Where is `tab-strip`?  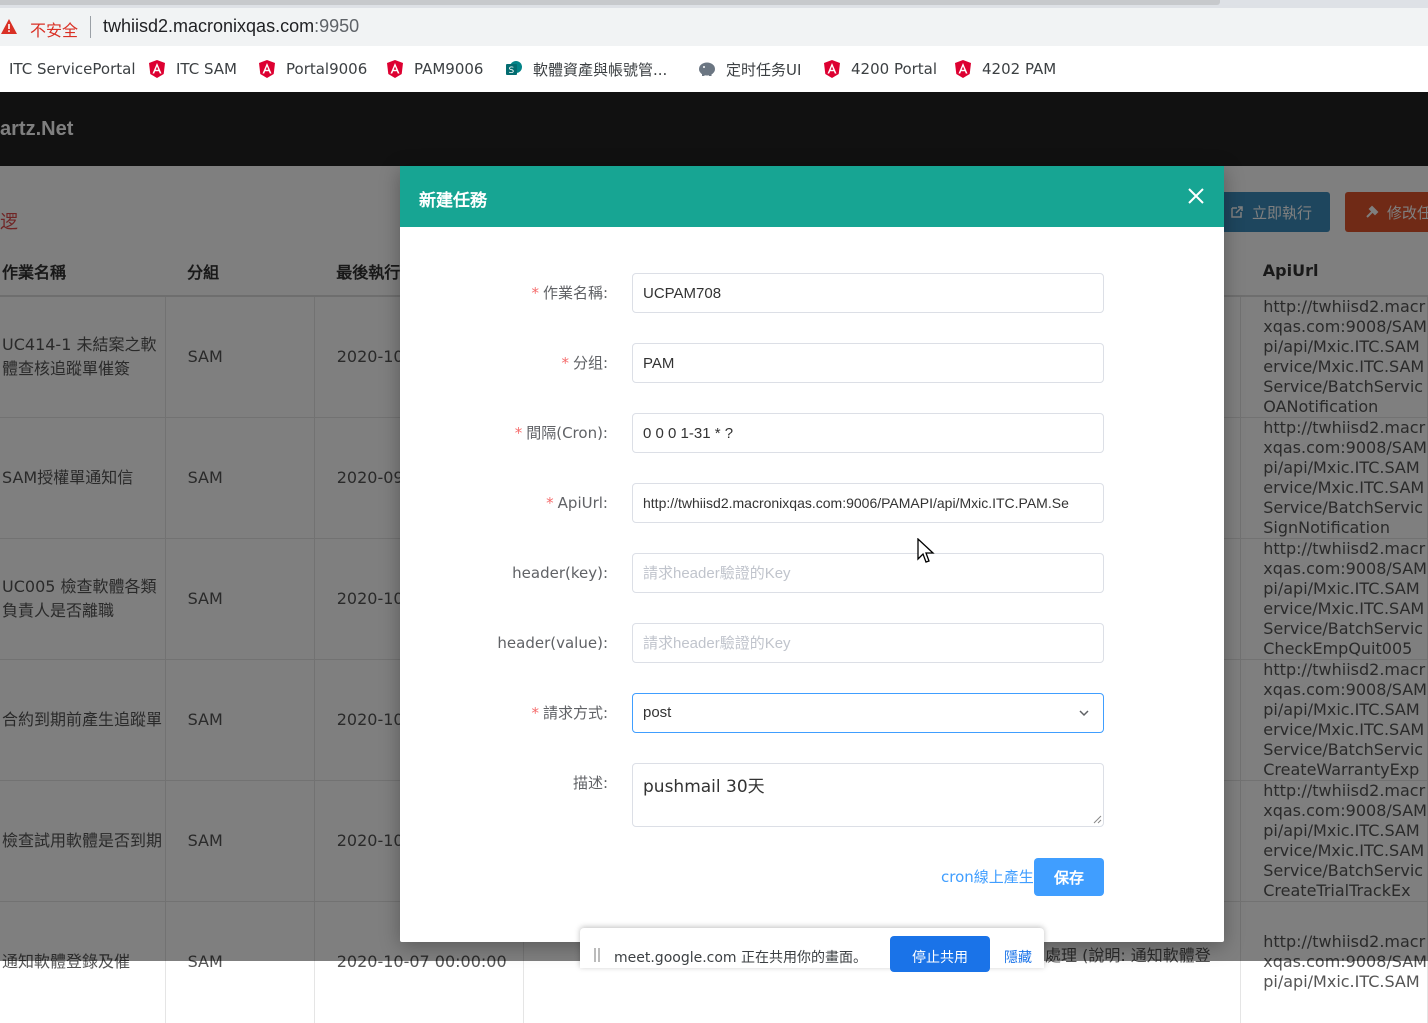 tab-strip is located at coordinates (714, 4).